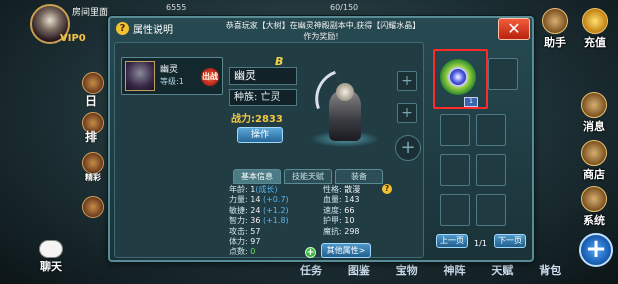 The image size is (618, 284). Describe the element at coordinates (339, 210) in the screenshot. I see `stat-speed: 速度: 66` at that location.